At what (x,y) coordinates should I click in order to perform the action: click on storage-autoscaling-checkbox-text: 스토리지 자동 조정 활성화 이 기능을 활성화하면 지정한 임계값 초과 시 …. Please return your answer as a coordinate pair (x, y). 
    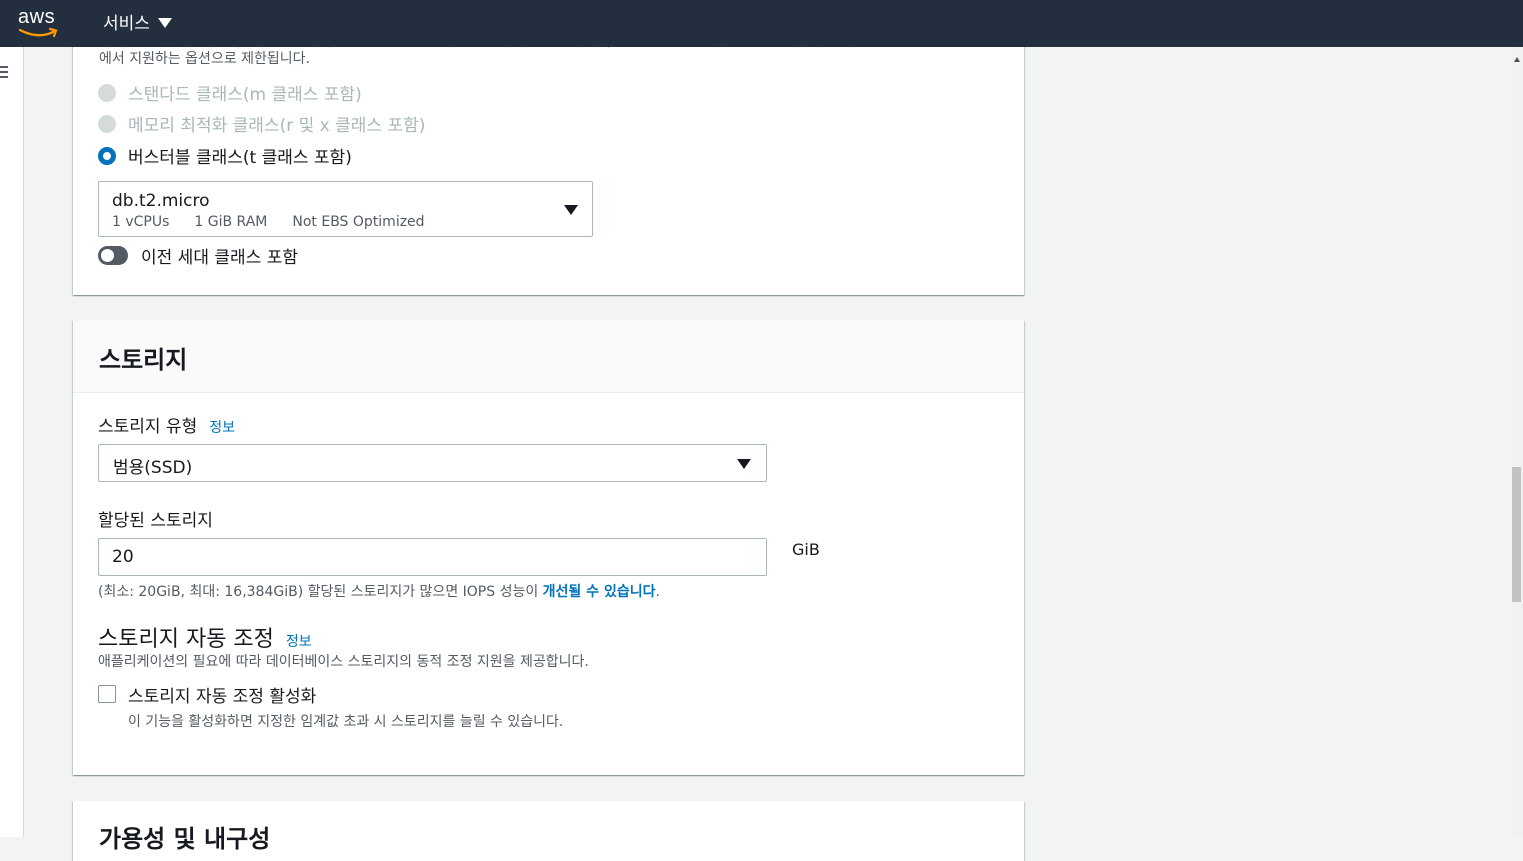
    Looking at the image, I should click on (345, 706).